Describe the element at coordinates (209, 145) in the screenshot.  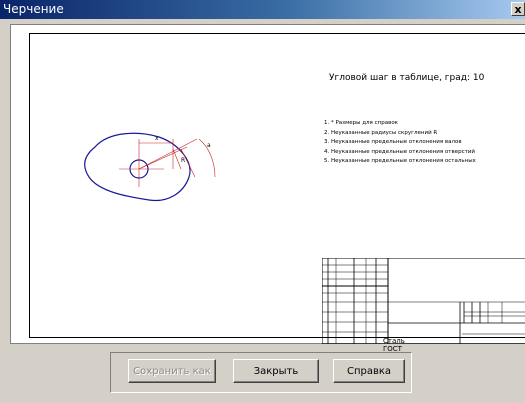
I see `angle-label: a` at that location.